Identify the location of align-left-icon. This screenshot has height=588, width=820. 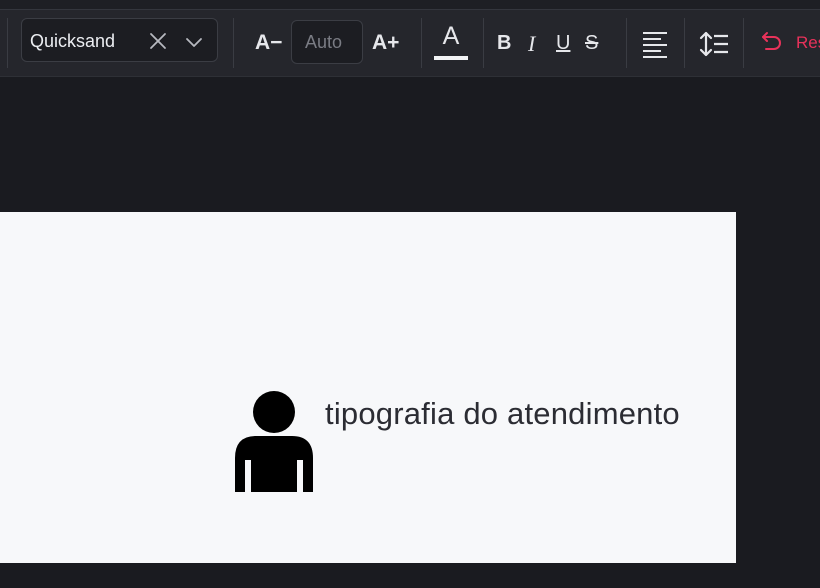
(655, 46).